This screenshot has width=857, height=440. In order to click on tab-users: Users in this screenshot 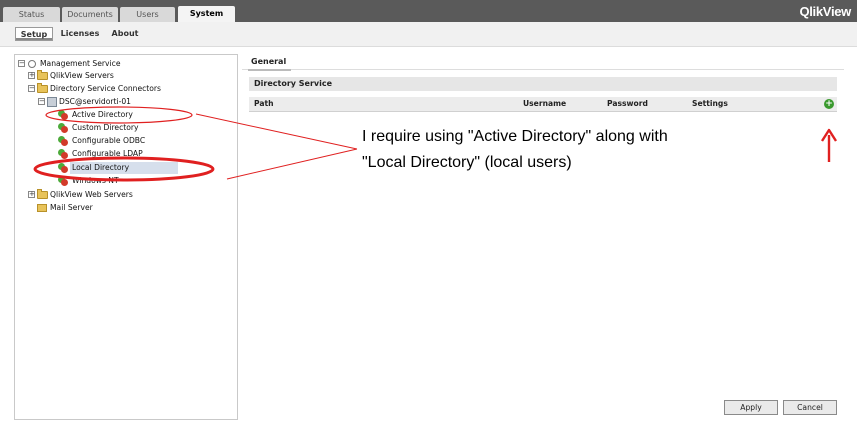, I will do `click(147, 14)`.